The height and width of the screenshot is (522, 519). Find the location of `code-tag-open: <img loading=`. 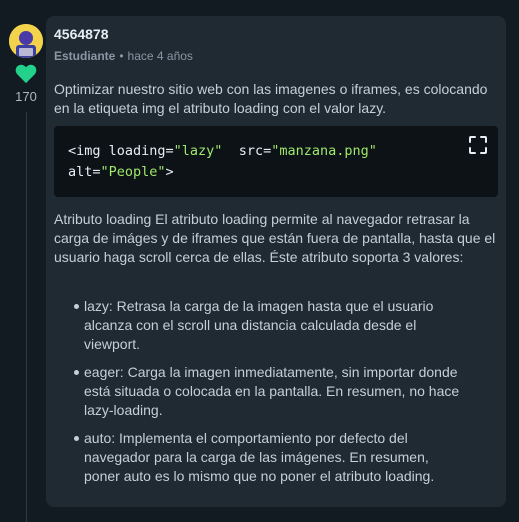

code-tag-open: <img loading= is located at coordinates (121, 151).